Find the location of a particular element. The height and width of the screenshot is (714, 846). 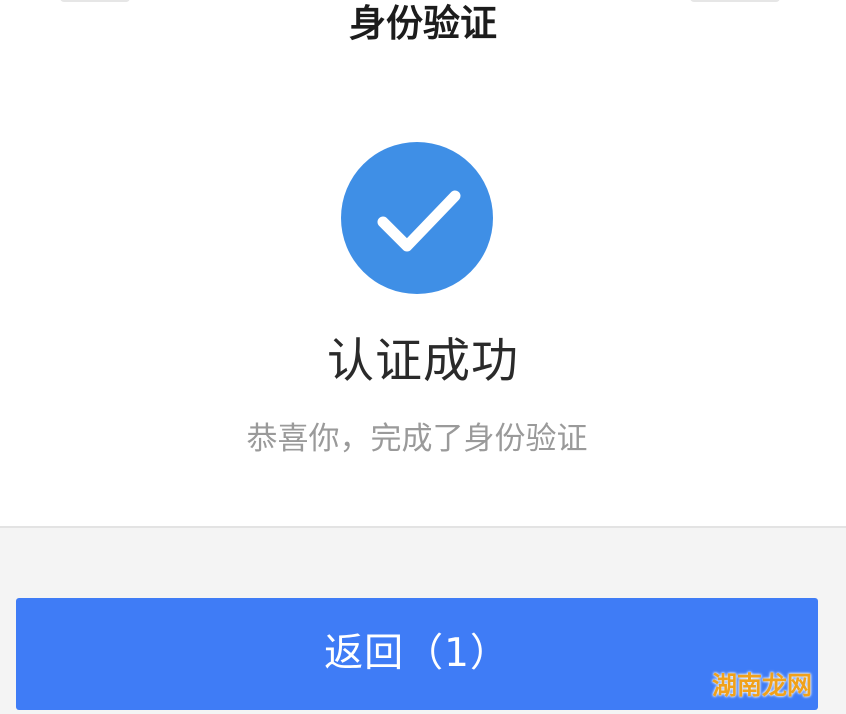

result-description: 恭喜你，完成了身份验证 is located at coordinates (417, 439).